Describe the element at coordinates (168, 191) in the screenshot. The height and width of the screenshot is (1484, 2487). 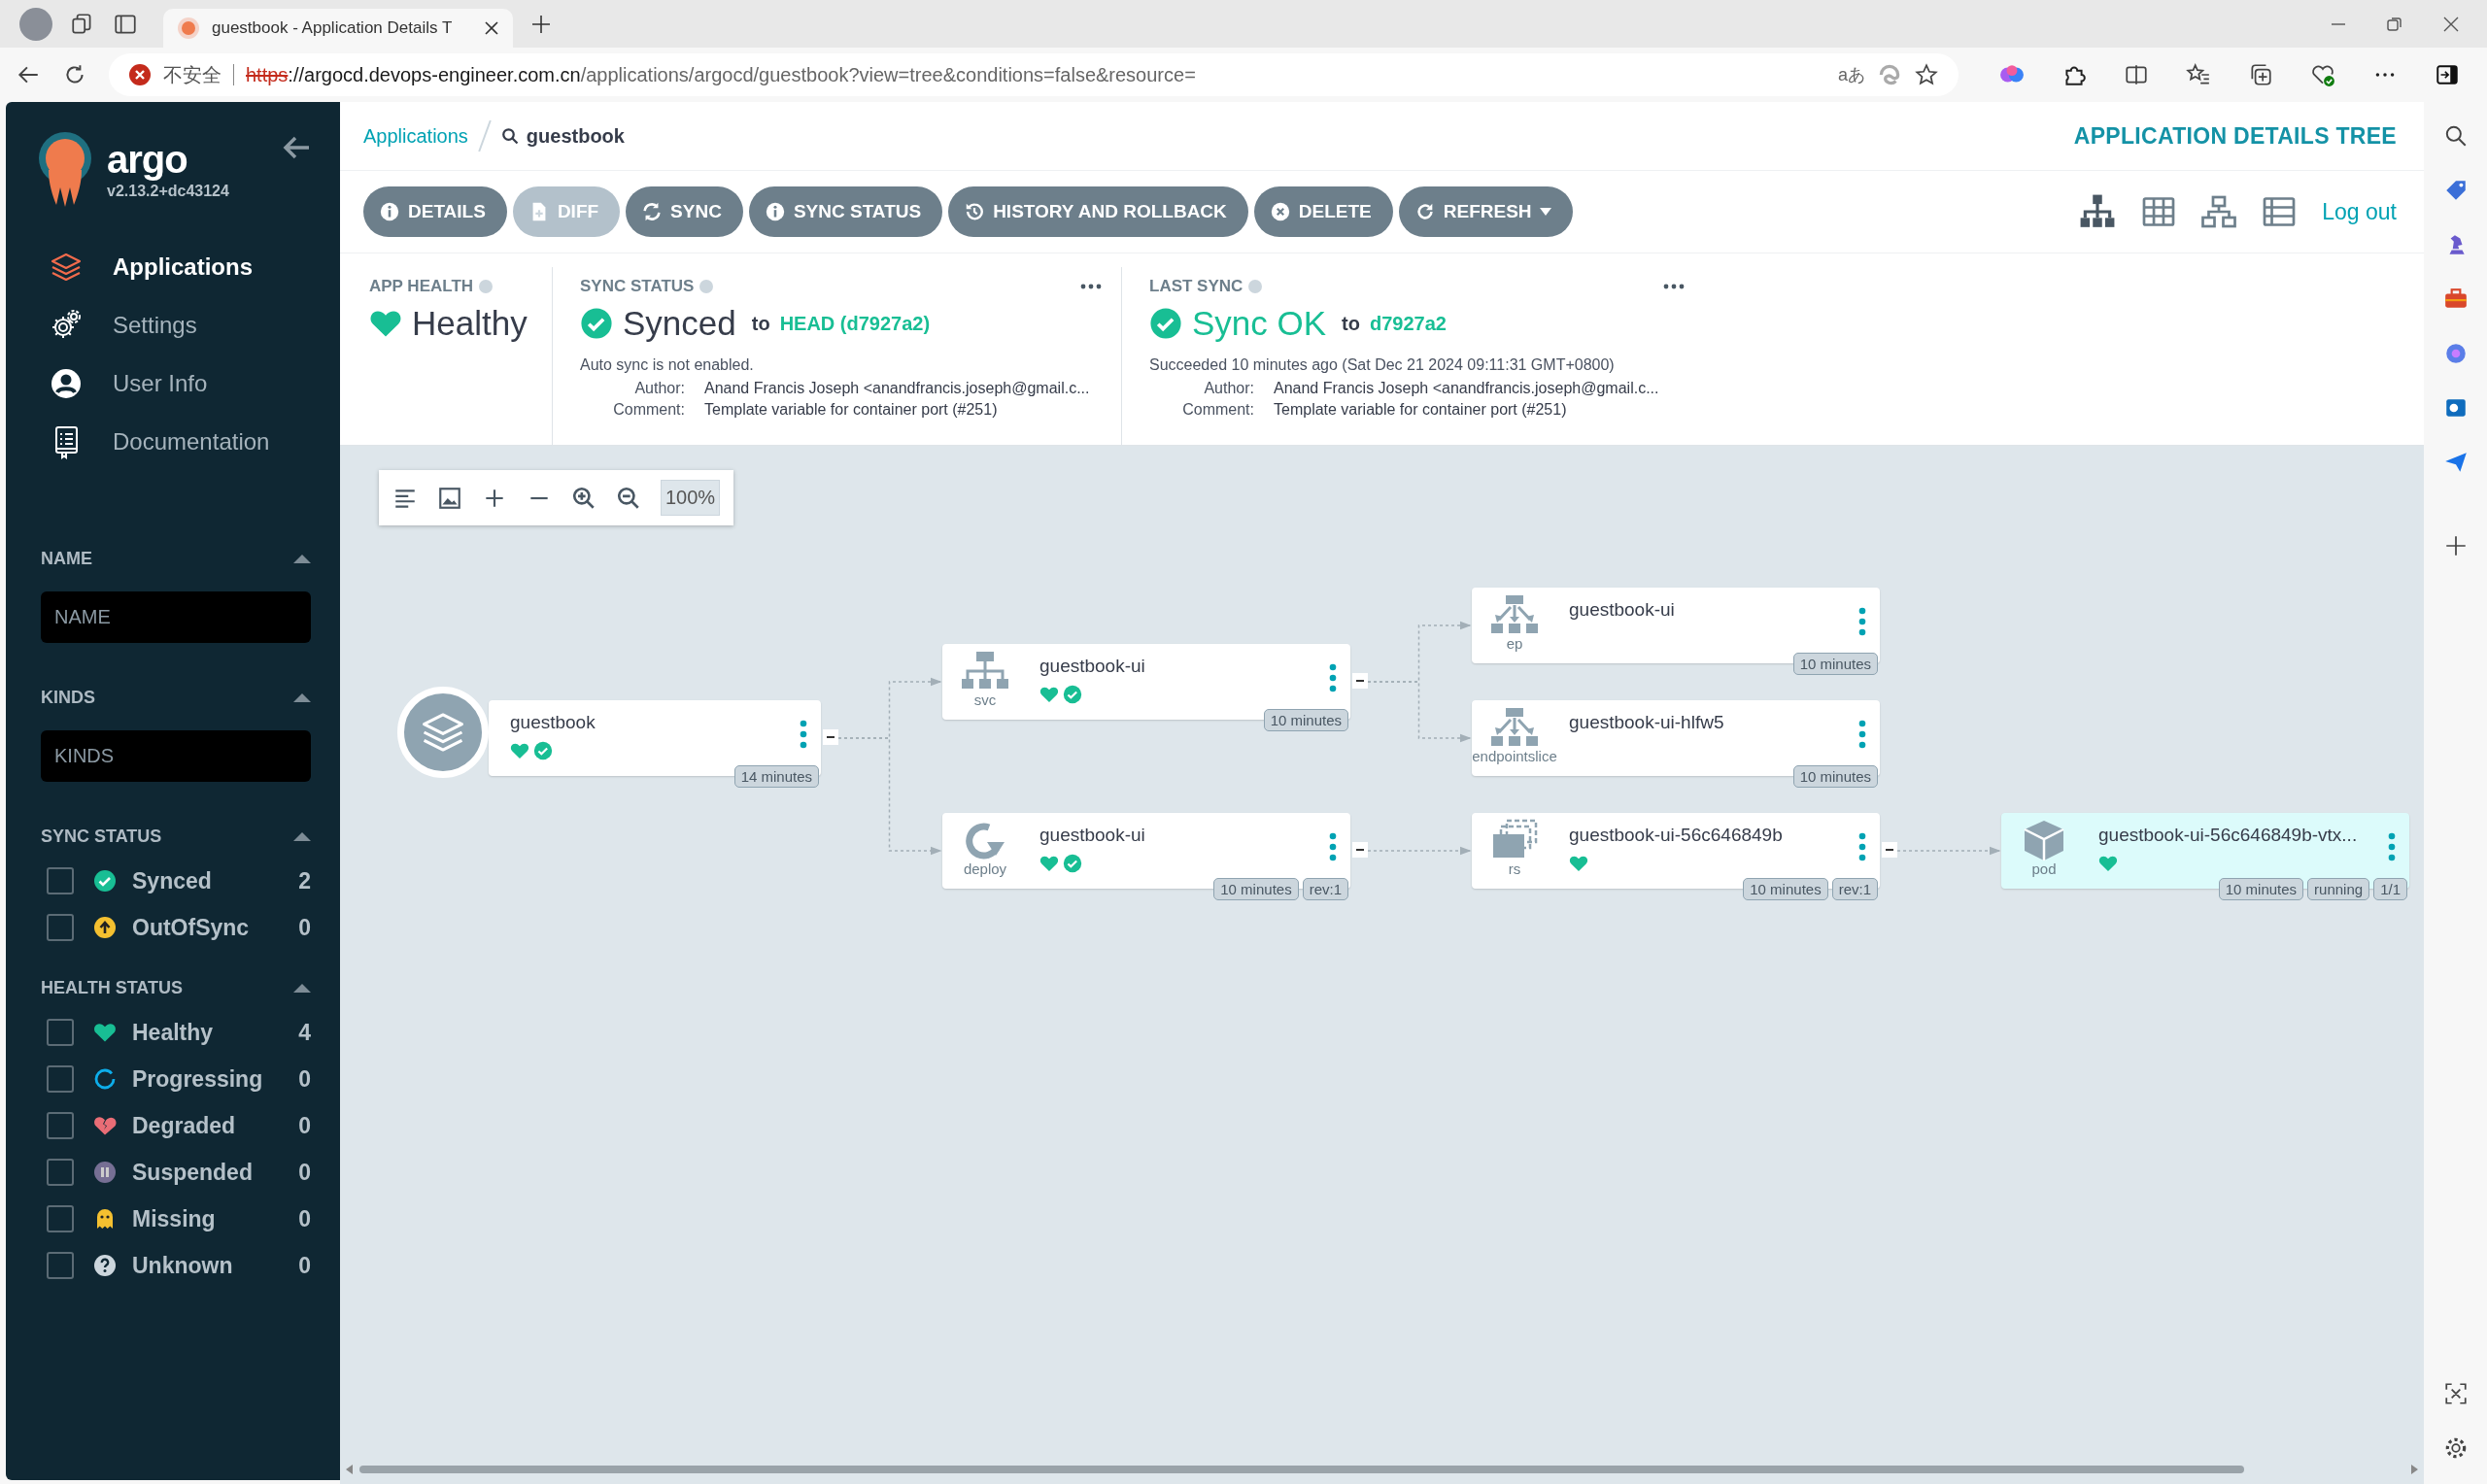
I see `version-label: v2.13.2+dc43124` at that location.